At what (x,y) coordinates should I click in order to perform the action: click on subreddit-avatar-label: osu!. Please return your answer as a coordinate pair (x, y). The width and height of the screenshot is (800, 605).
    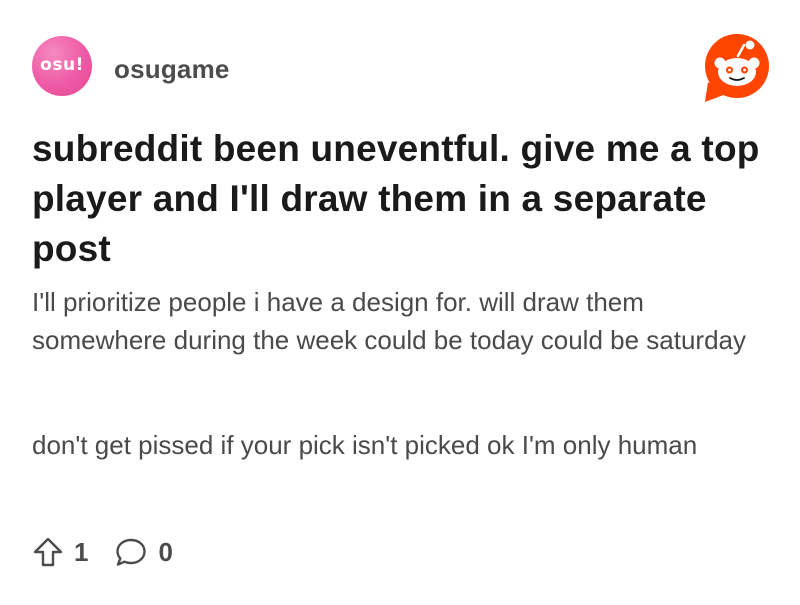
    Looking at the image, I should click on (62, 65).